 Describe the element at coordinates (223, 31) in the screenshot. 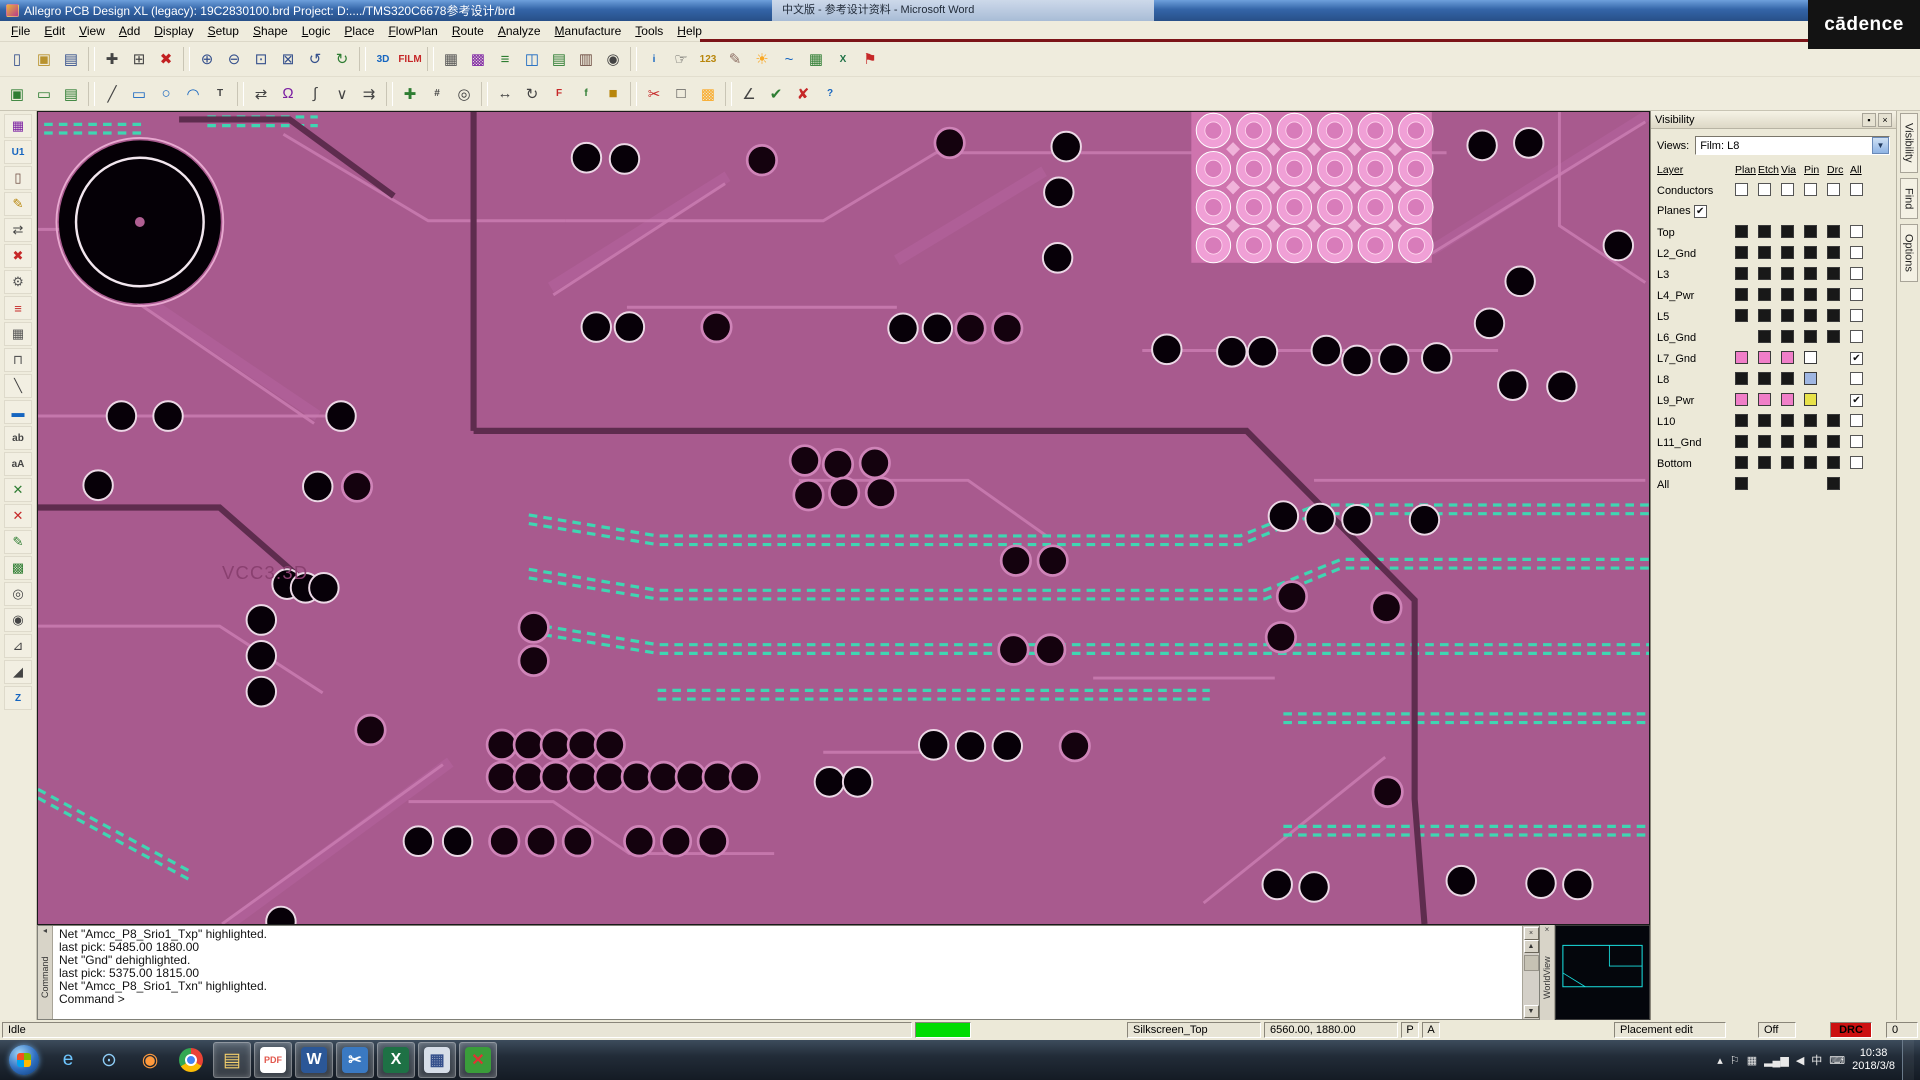

I see `menu-setup: Setup` at that location.